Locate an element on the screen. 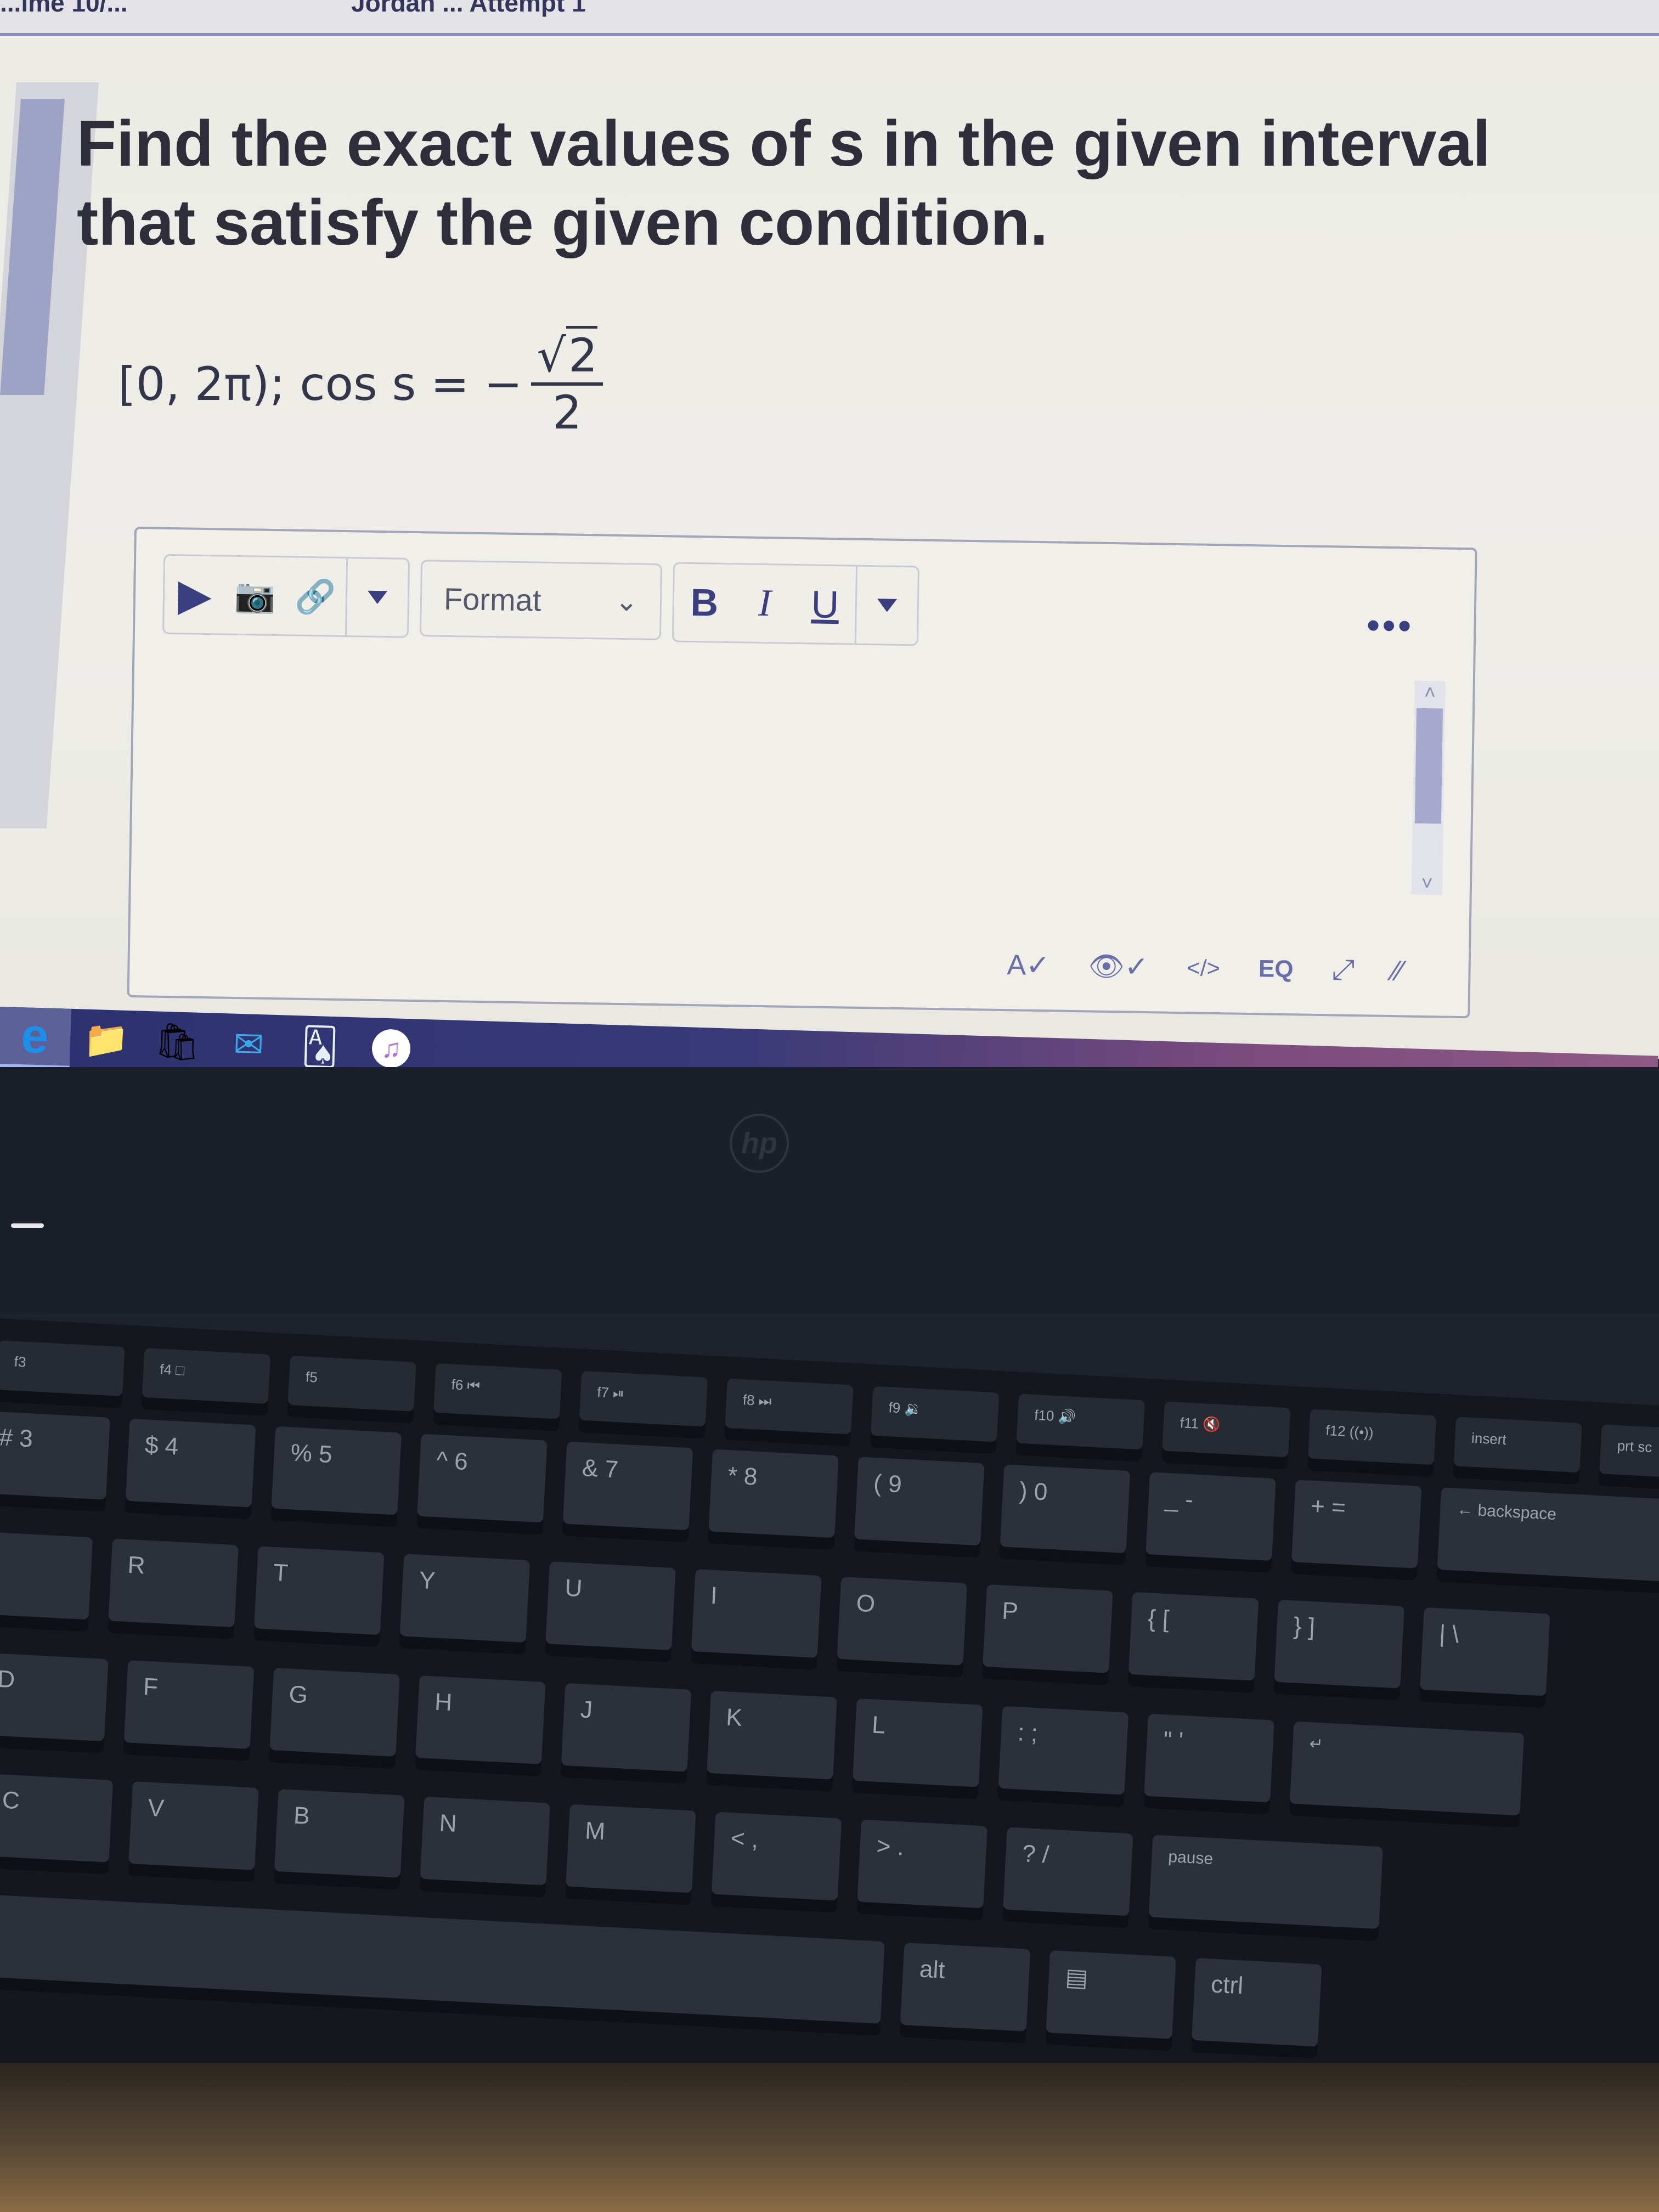  text-style-more-dropdown is located at coordinates (887, 606).